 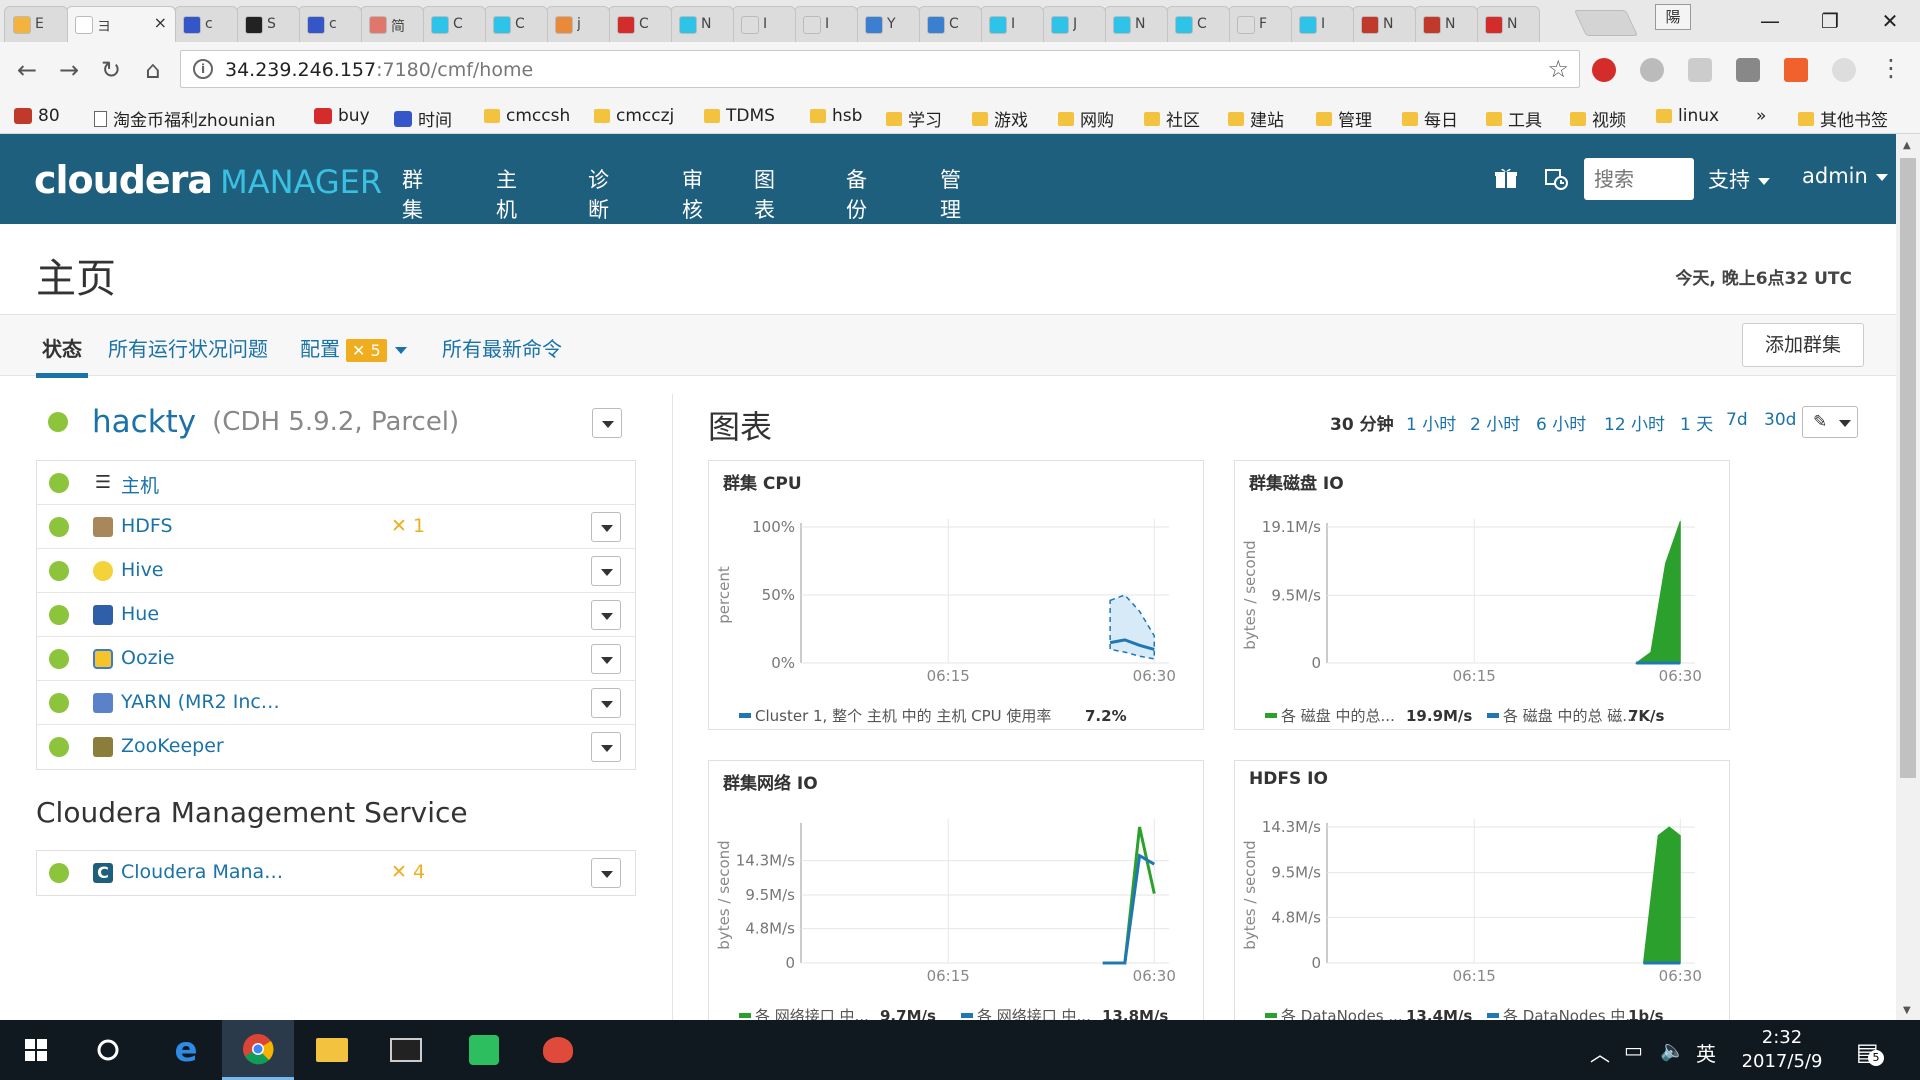 I want to click on chart-edit-dropdown: ✎, so click(x=1830, y=422).